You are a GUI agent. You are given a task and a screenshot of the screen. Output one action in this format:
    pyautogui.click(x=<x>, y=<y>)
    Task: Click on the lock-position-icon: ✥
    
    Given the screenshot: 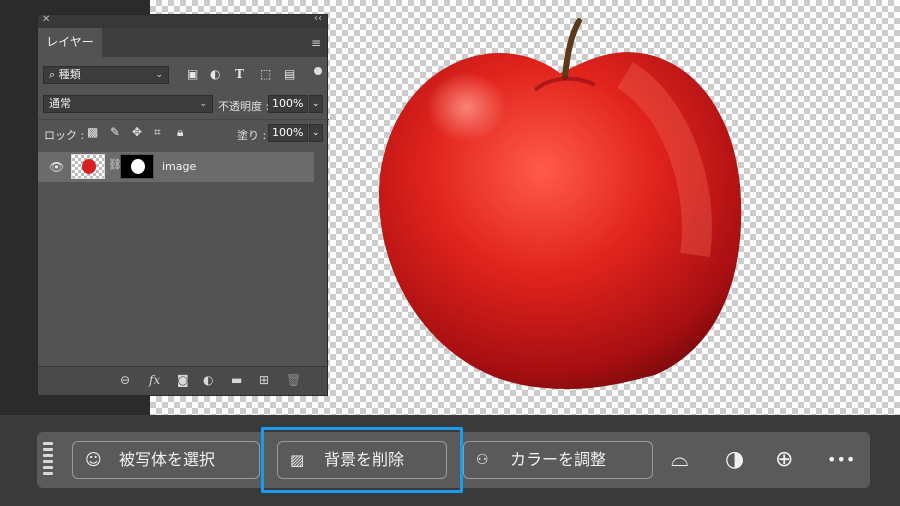 What is the action you would take?
    pyautogui.click(x=137, y=132)
    